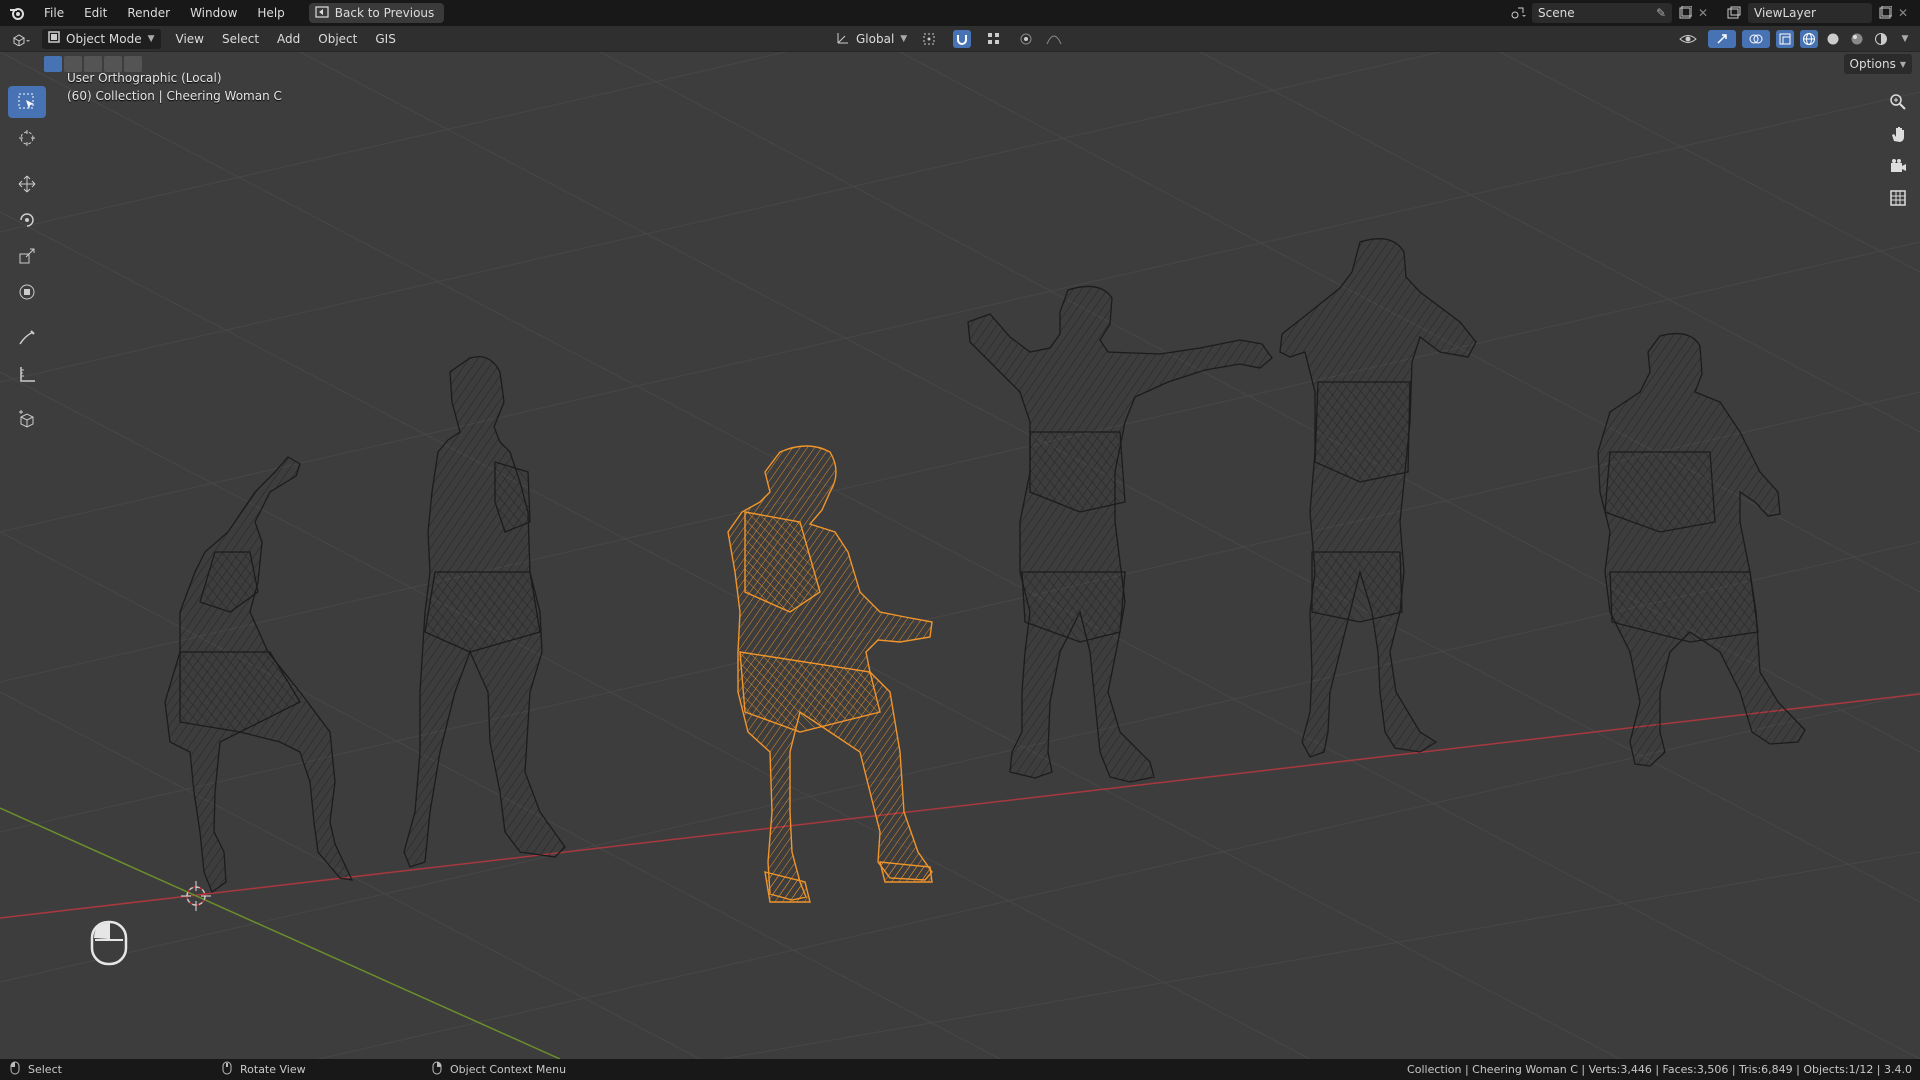 The width and height of the screenshot is (1920, 1080). What do you see at coordinates (288, 39) in the screenshot?
I see `header-menu-add: Add` at bounding box center [288, 39].